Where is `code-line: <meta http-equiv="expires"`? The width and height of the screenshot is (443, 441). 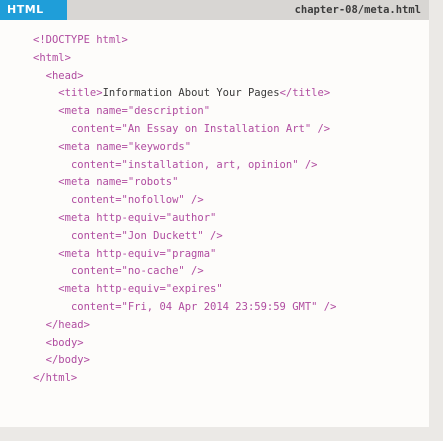 code-line: <meta http-equiv="expires" is located at coordinates (184, 290).